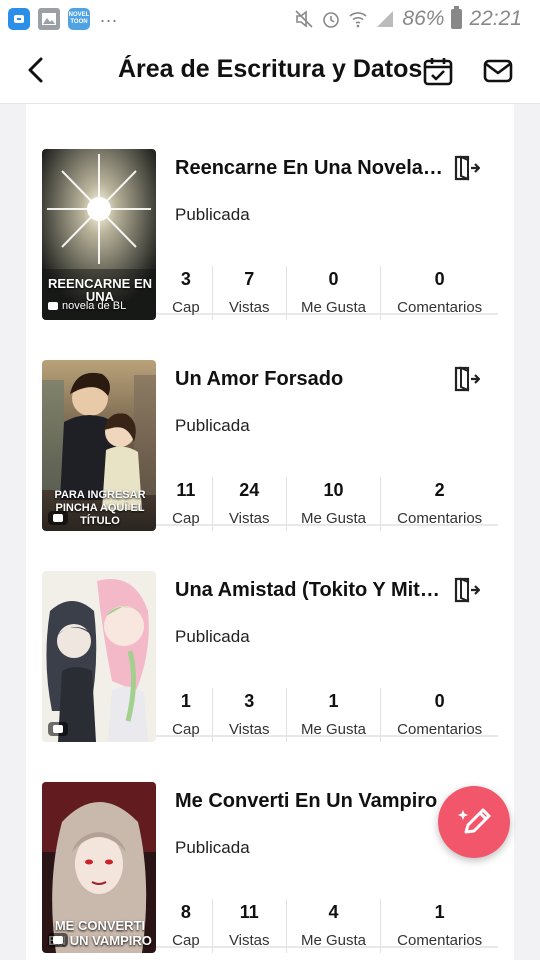 The width and height of the screenshot is (540, 960). What do you see at coordinates (249, 926) in the screenshot?
I see `views-stat: 11 Vistas` at bounding box center [249, 926].